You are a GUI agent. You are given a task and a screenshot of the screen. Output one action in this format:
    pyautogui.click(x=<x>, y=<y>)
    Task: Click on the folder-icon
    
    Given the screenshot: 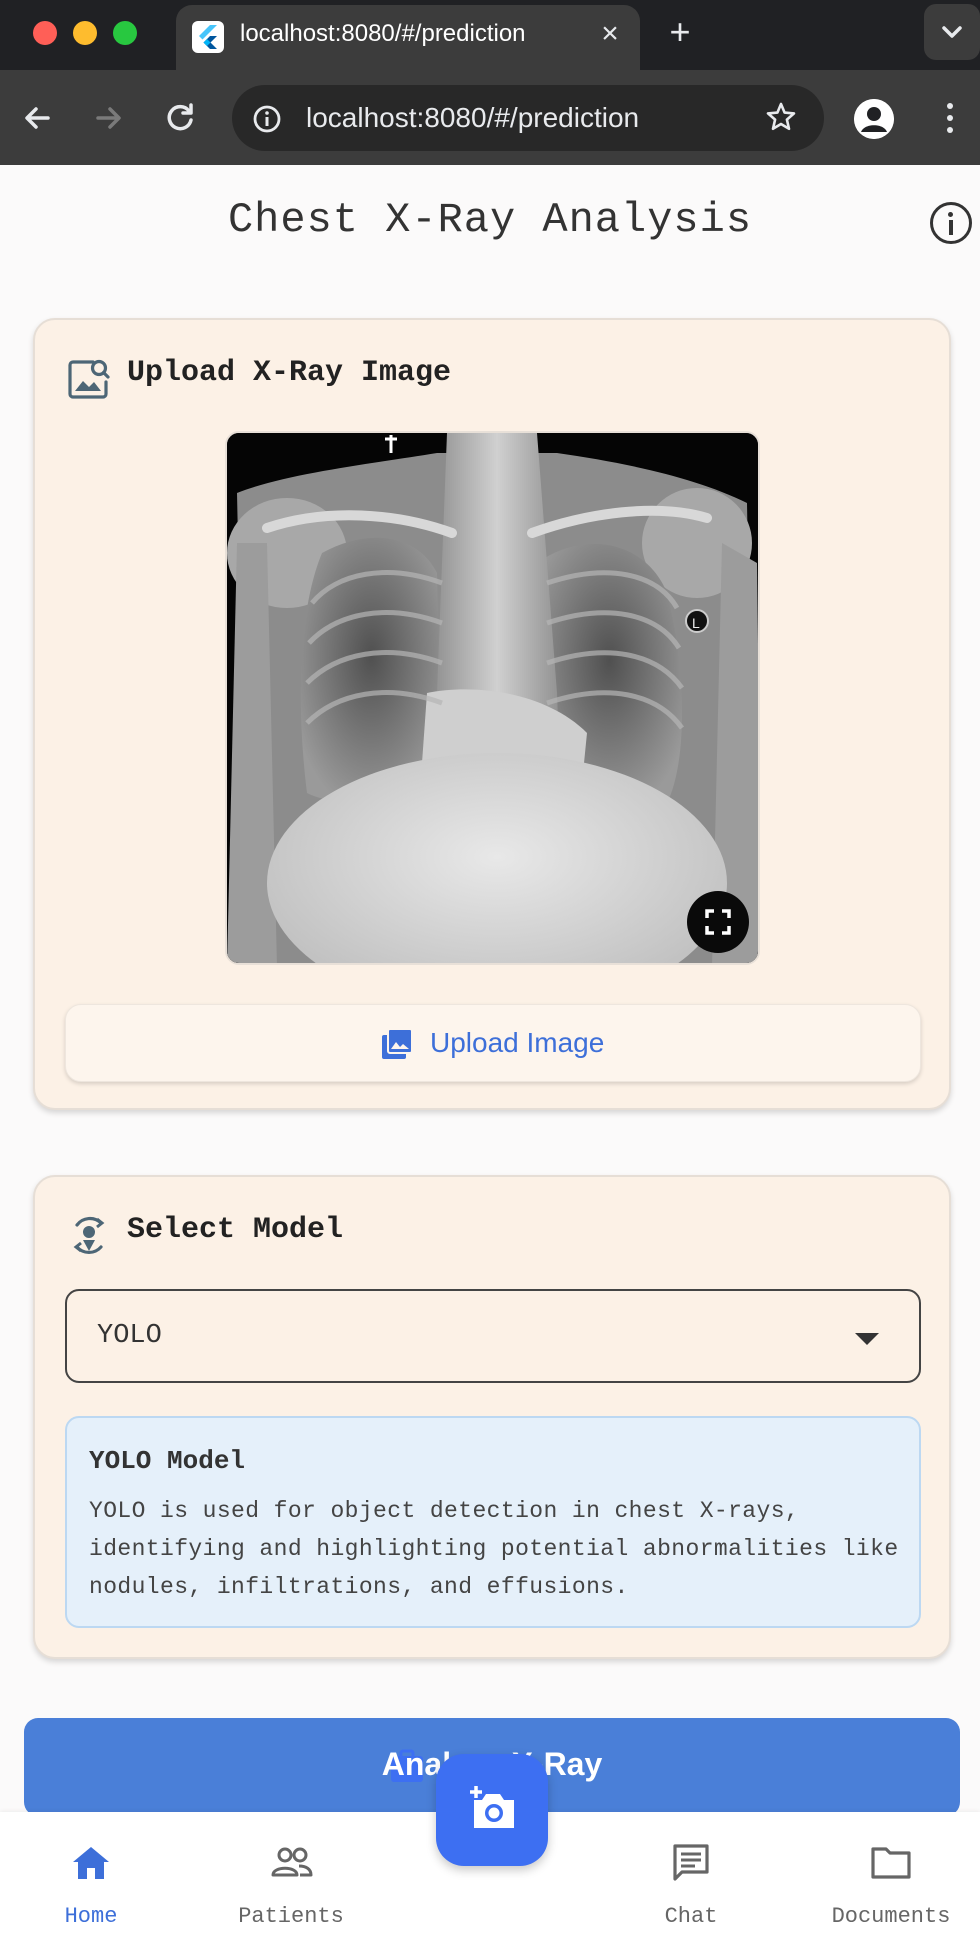 What is the action you would take?
    pyautogui.click(x=891, y=1863)
    